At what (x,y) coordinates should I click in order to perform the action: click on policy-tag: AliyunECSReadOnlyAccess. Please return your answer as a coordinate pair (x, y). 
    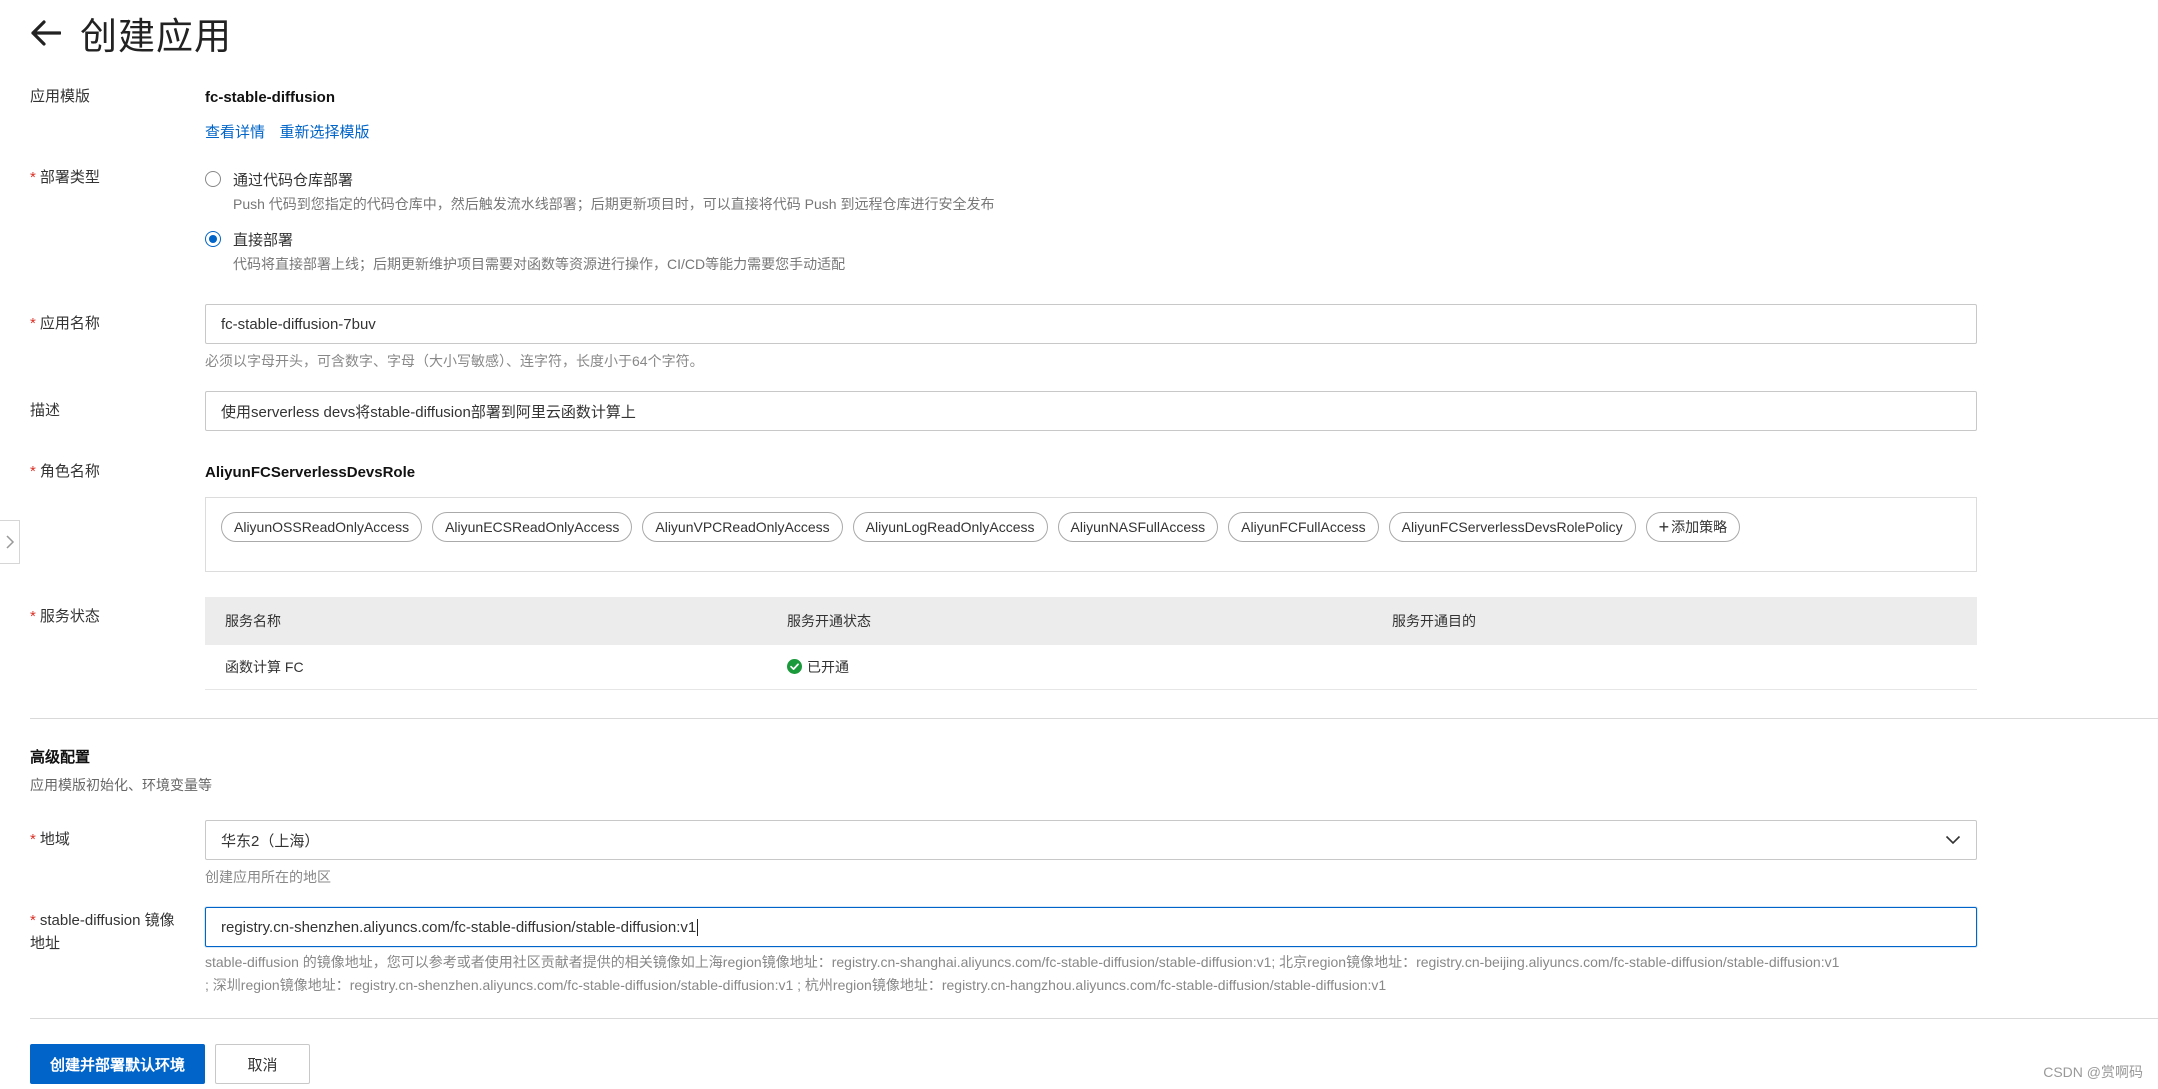
    Looking at the image, I should click on (532, 527).